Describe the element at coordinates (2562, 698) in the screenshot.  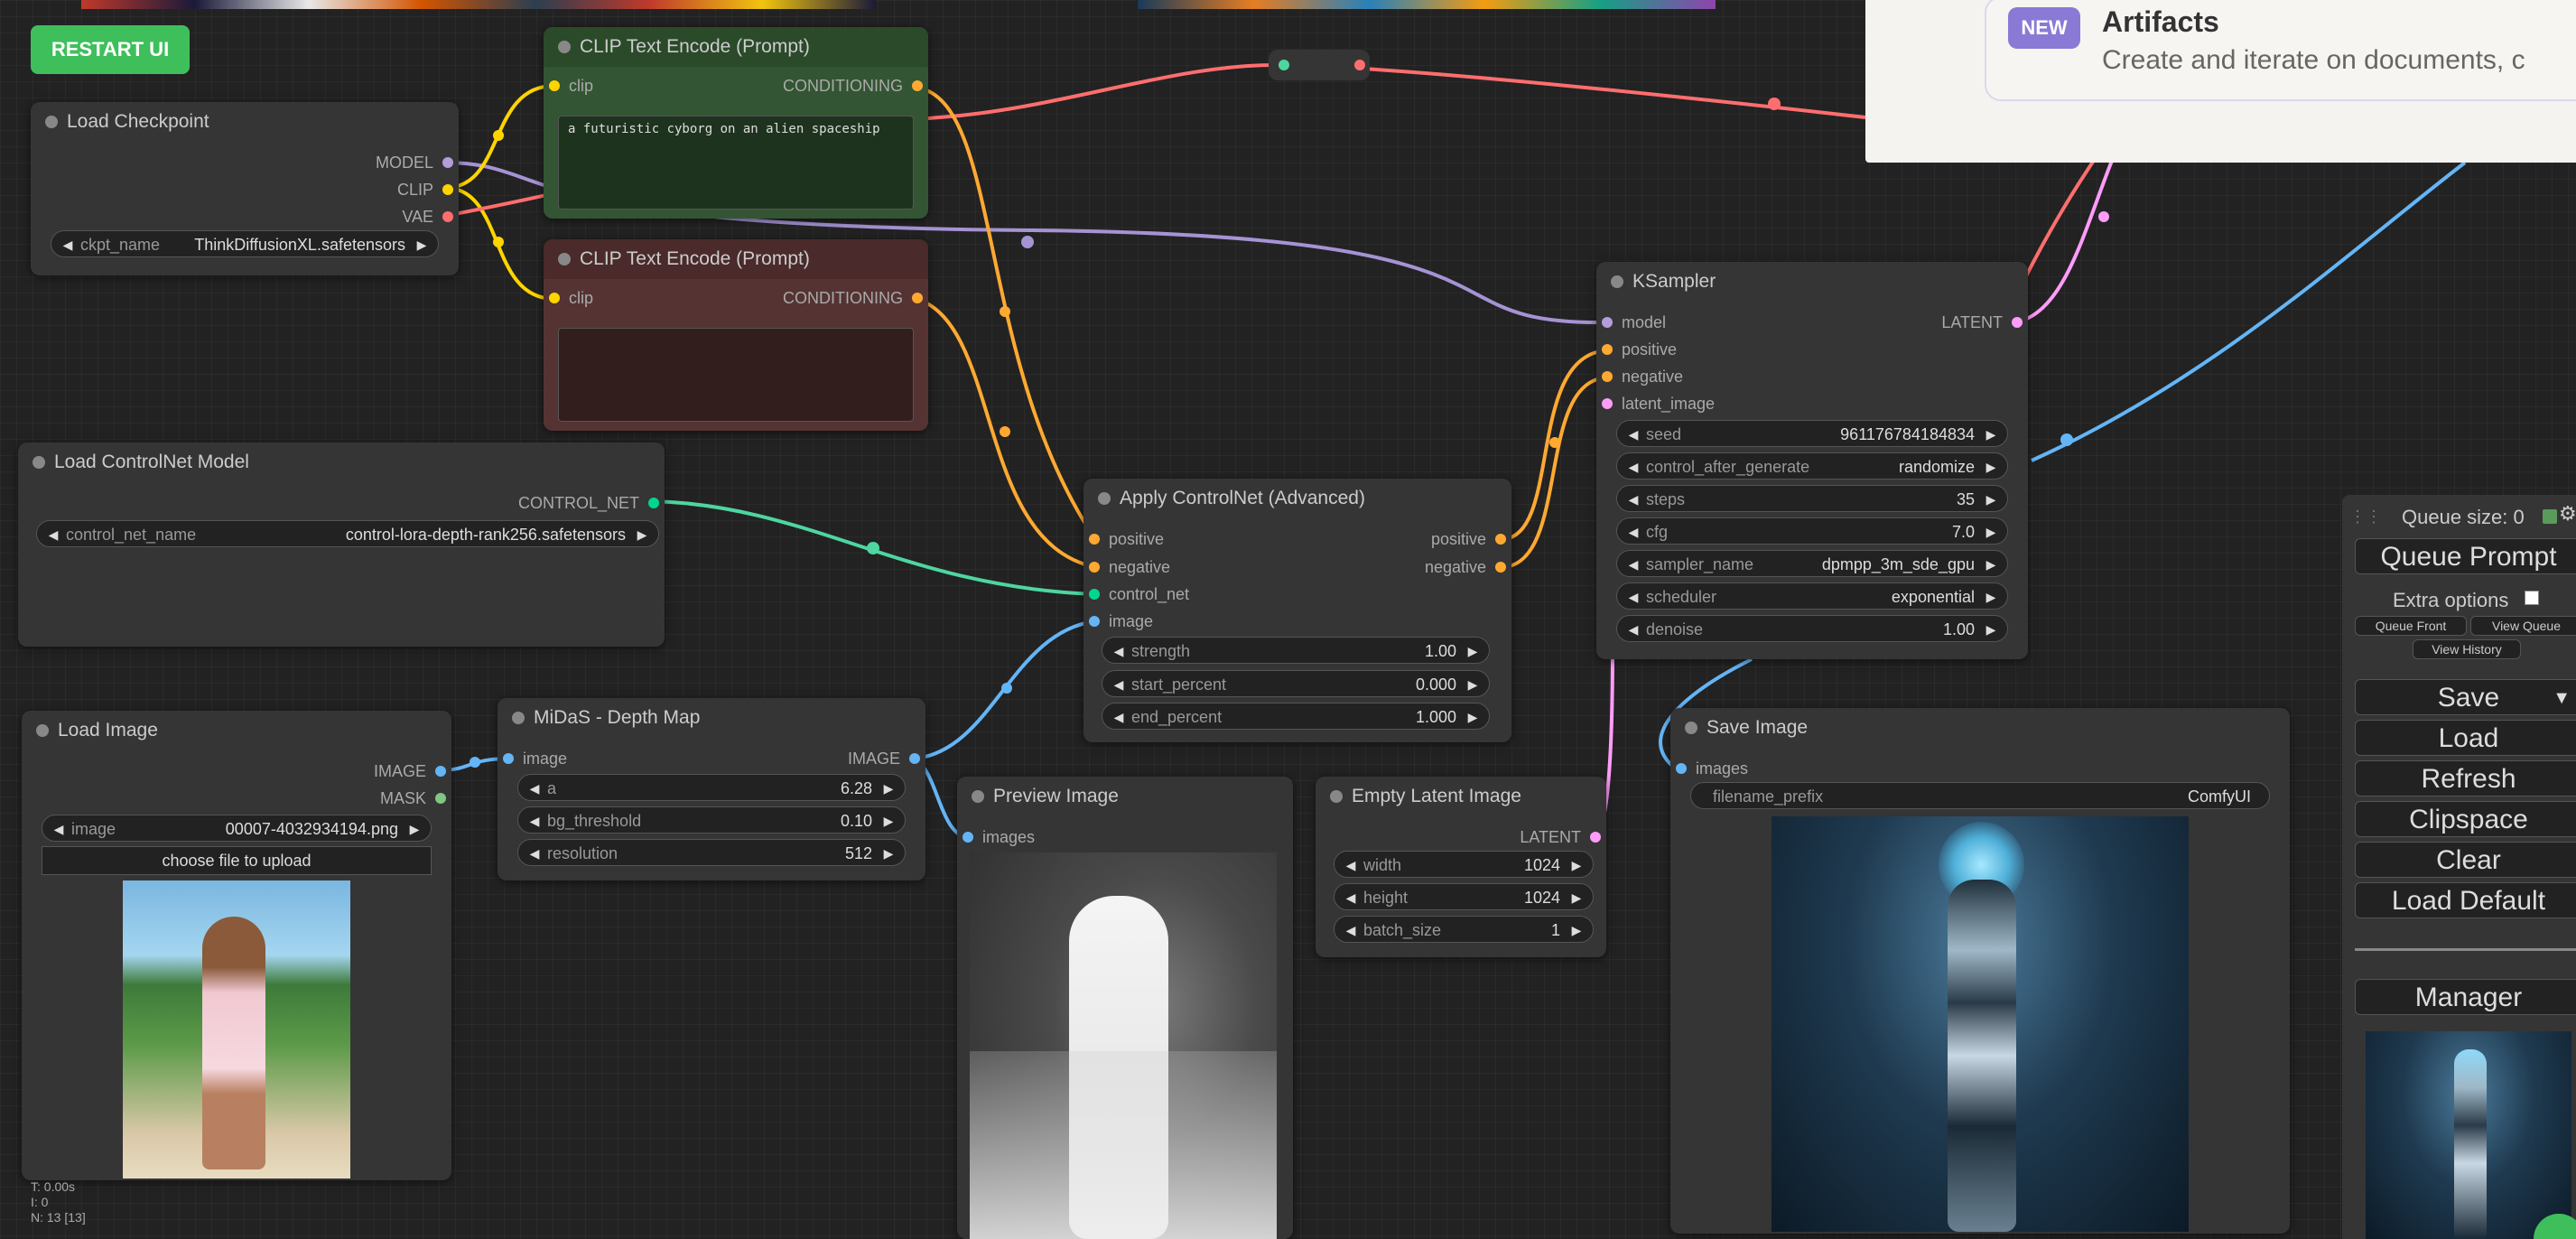
I see `dropdown-arrow-icon: ▼` at that location.